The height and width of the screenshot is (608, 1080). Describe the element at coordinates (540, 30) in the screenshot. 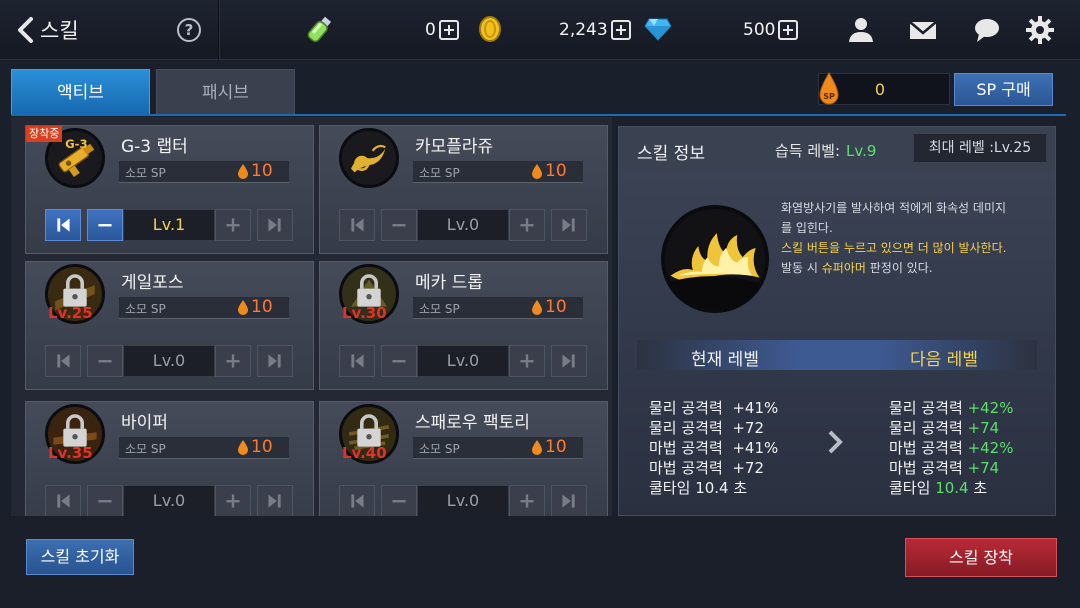

I see `top-bar: 스킬 ? 0 2,243 500` at that location.